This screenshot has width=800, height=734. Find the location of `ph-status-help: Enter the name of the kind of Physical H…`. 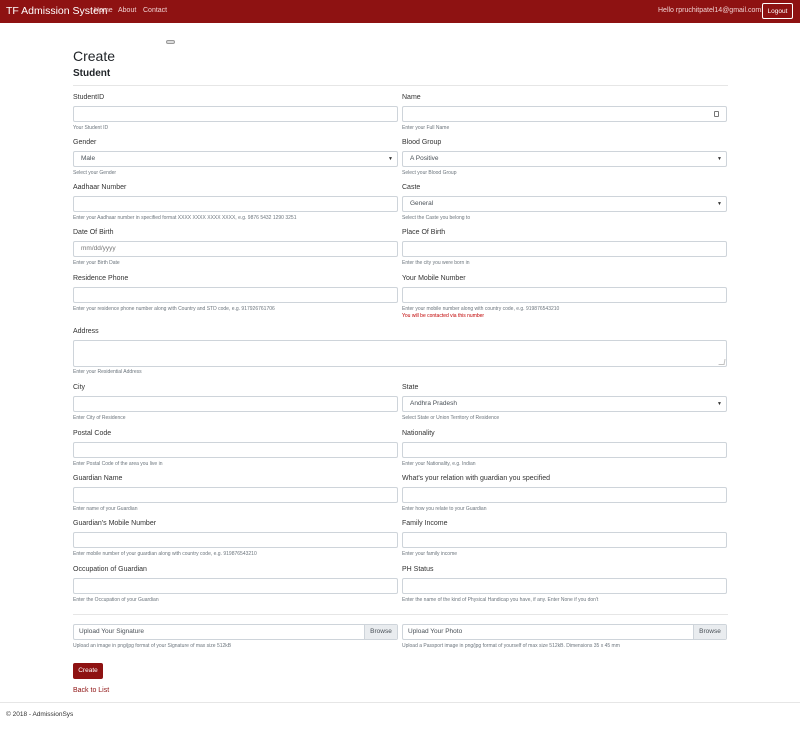

ph-status-help: Enter the name of the kind of Physical H… is located at coordinates (500, 600).